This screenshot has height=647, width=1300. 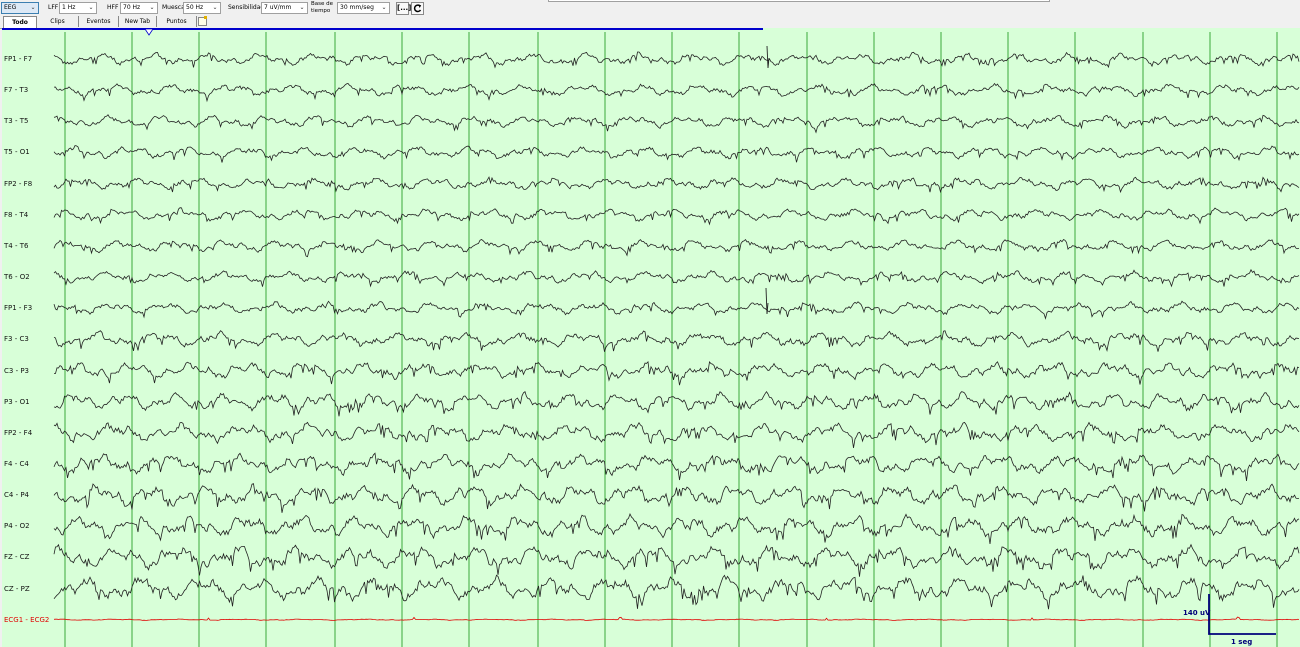 I want to click on tab-eventos: Eventos, so click(x=99, y=21).